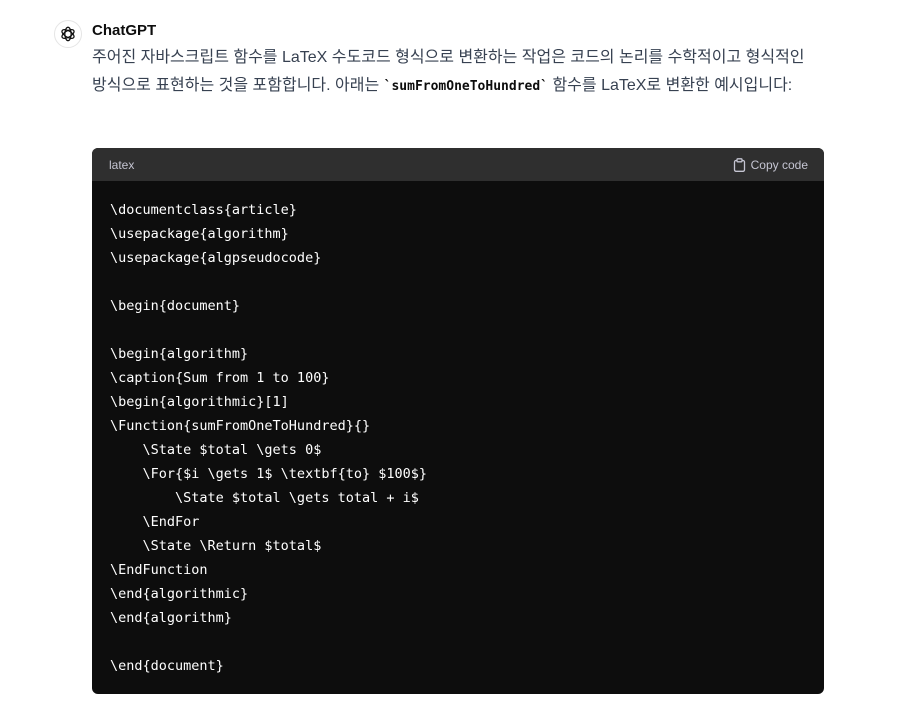  Describe the element at coordinates (220, 378) in the screenshot. I see `code-line: \caption{Sum from 1 to 100}` at that location.